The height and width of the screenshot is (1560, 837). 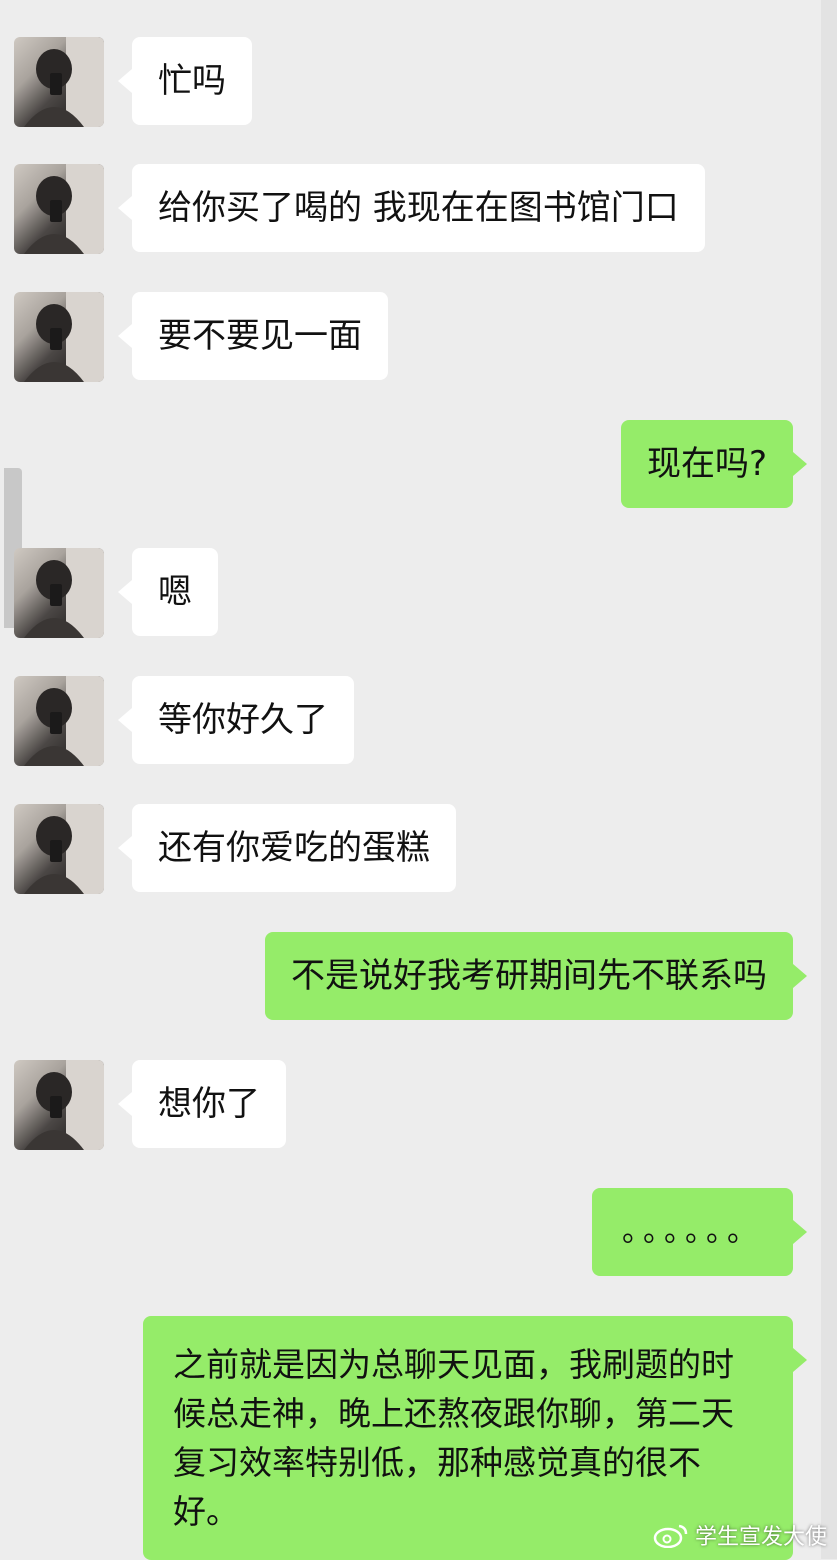 I want to click on incoming-message: 等你好久了, so click(x=236, y=720).